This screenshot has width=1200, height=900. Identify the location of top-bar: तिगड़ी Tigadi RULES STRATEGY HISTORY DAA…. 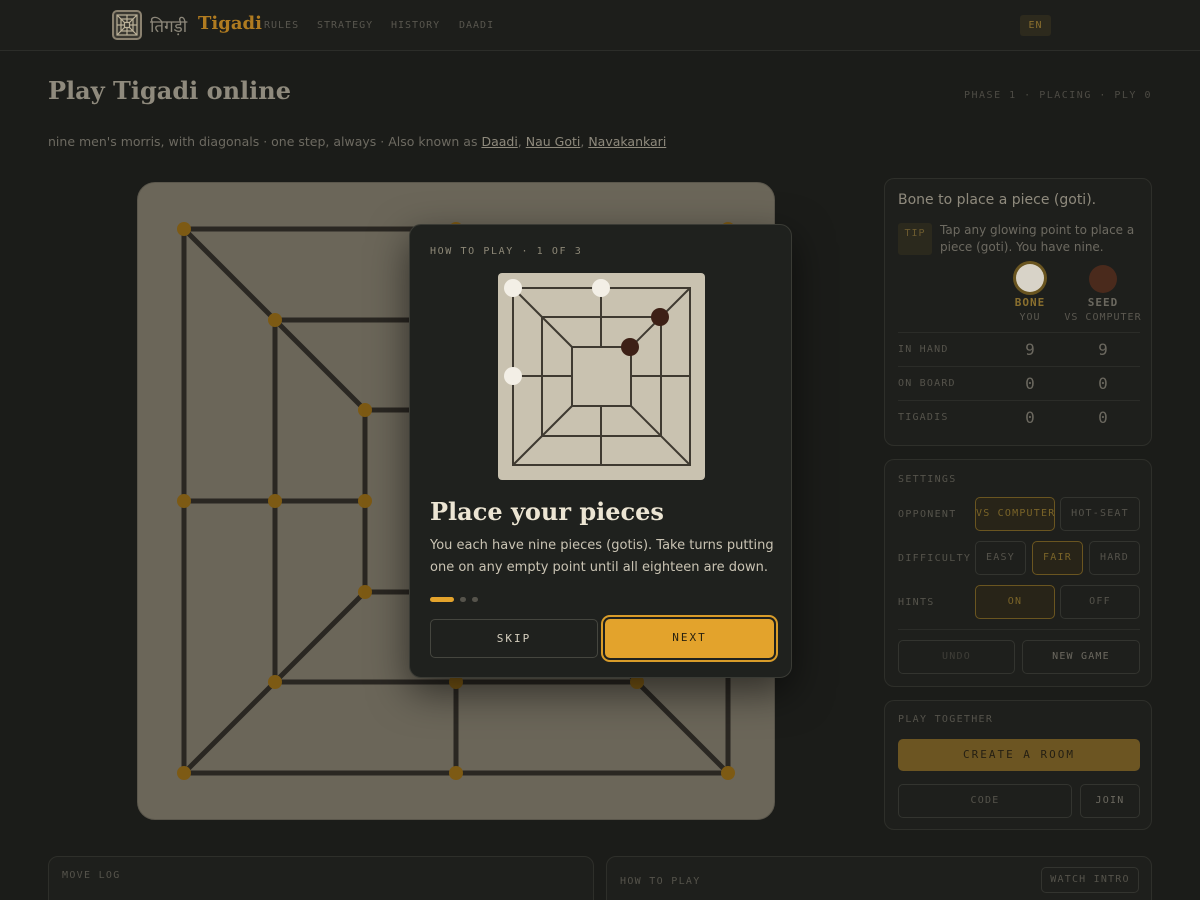
(600, 25).